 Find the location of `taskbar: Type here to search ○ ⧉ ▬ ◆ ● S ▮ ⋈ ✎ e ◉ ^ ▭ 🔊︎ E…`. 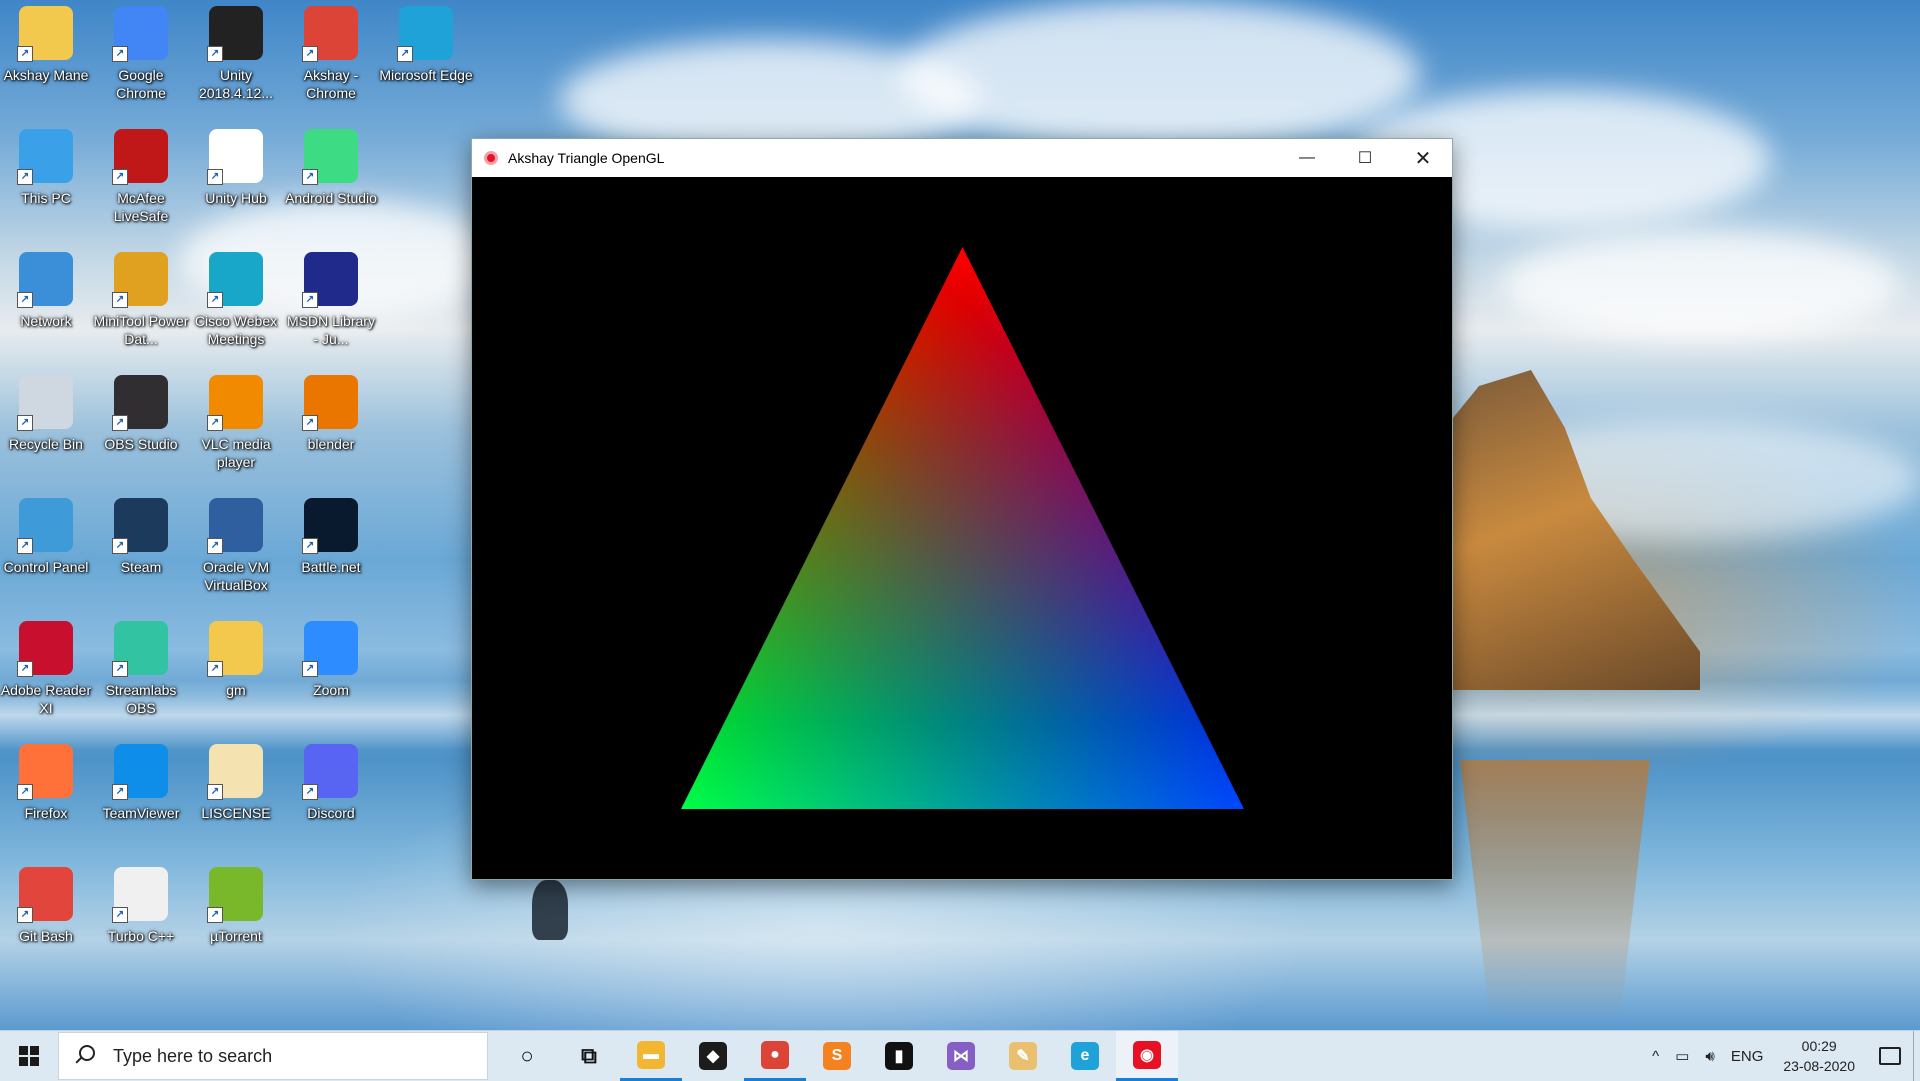

taskbar: Type here to search ○ ⧉ ▬ ◆ ● S ▮ ⋈ ✎ e ◉ ^ ▭ 🔊︎ E… is located at coordinates (960, 1055).